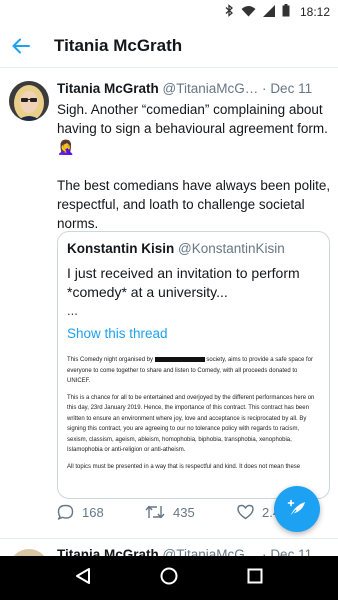 Image resolution: width=338 pixels, height=600 pixels. What do you see at coordinates (108, 88) in the screenshot?
I see `author-name: Titania McGrath` at bounding box center [108, 88].